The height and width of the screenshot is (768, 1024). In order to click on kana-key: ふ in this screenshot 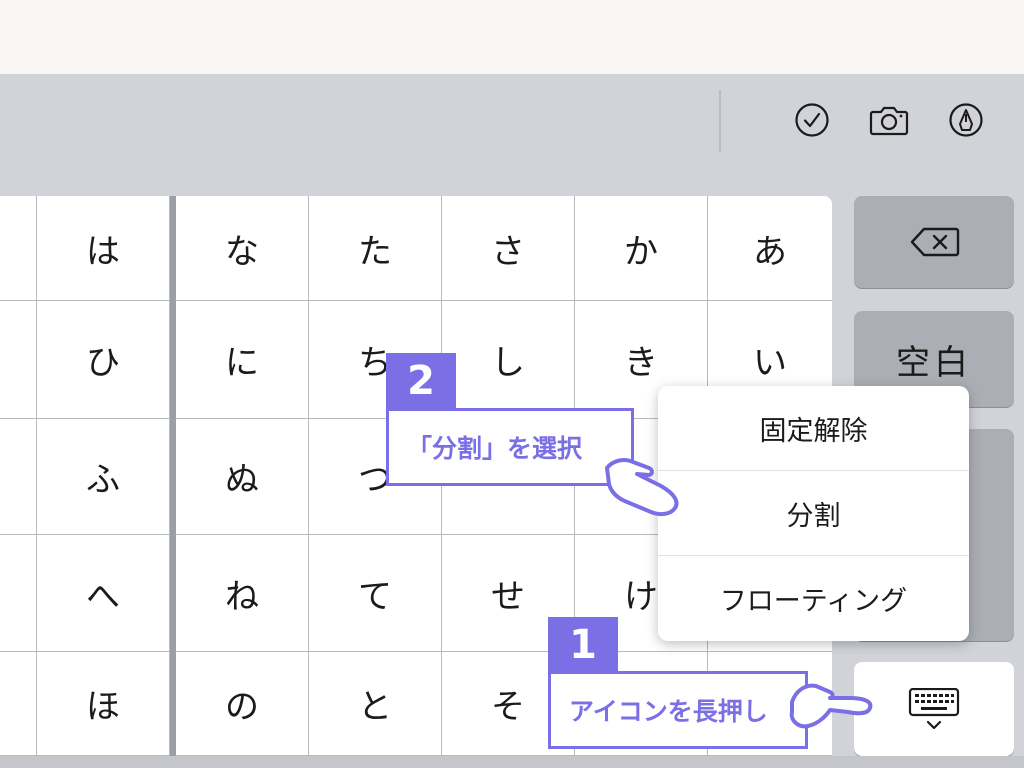, I will do `click(103, 477)`.